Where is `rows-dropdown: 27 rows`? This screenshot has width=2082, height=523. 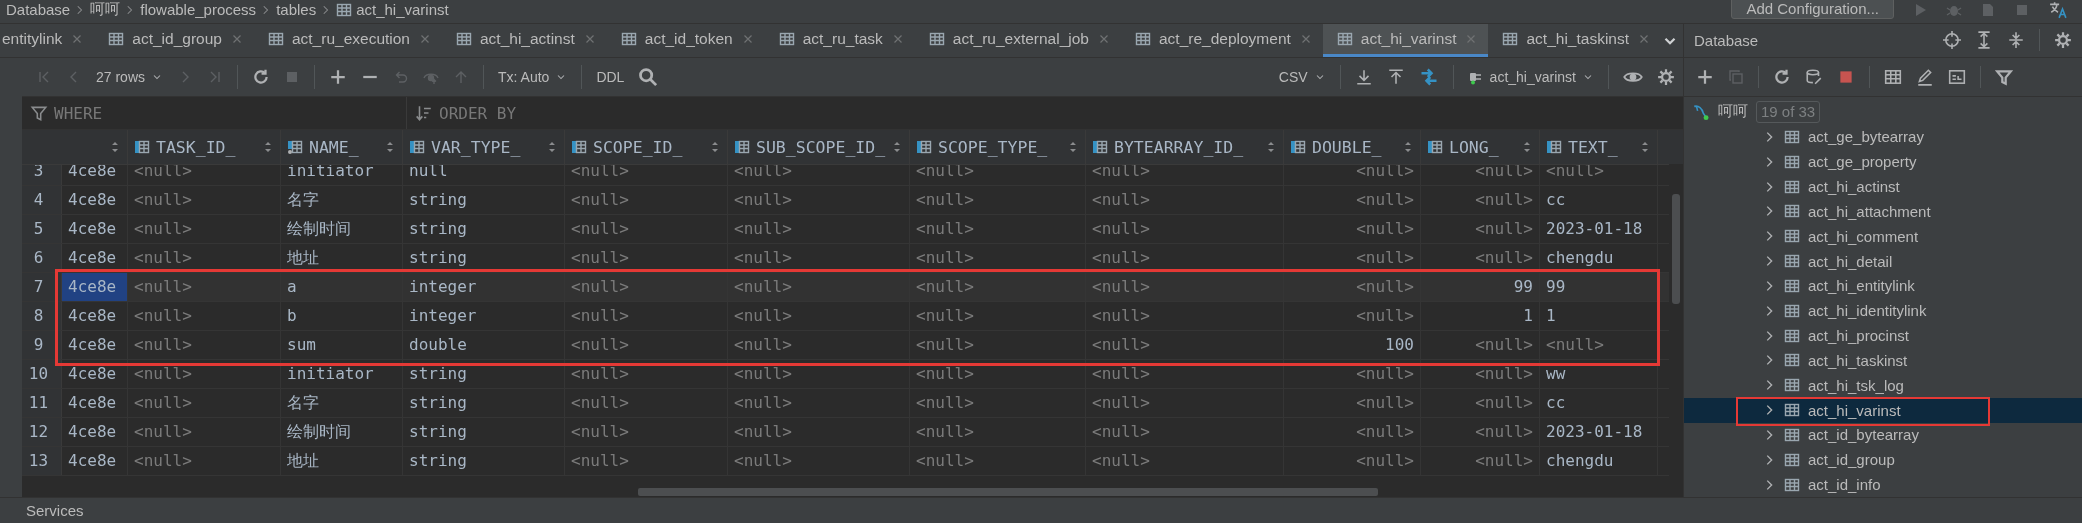
rows-dropdown: 27 rows is located at coordinates (130, 77).